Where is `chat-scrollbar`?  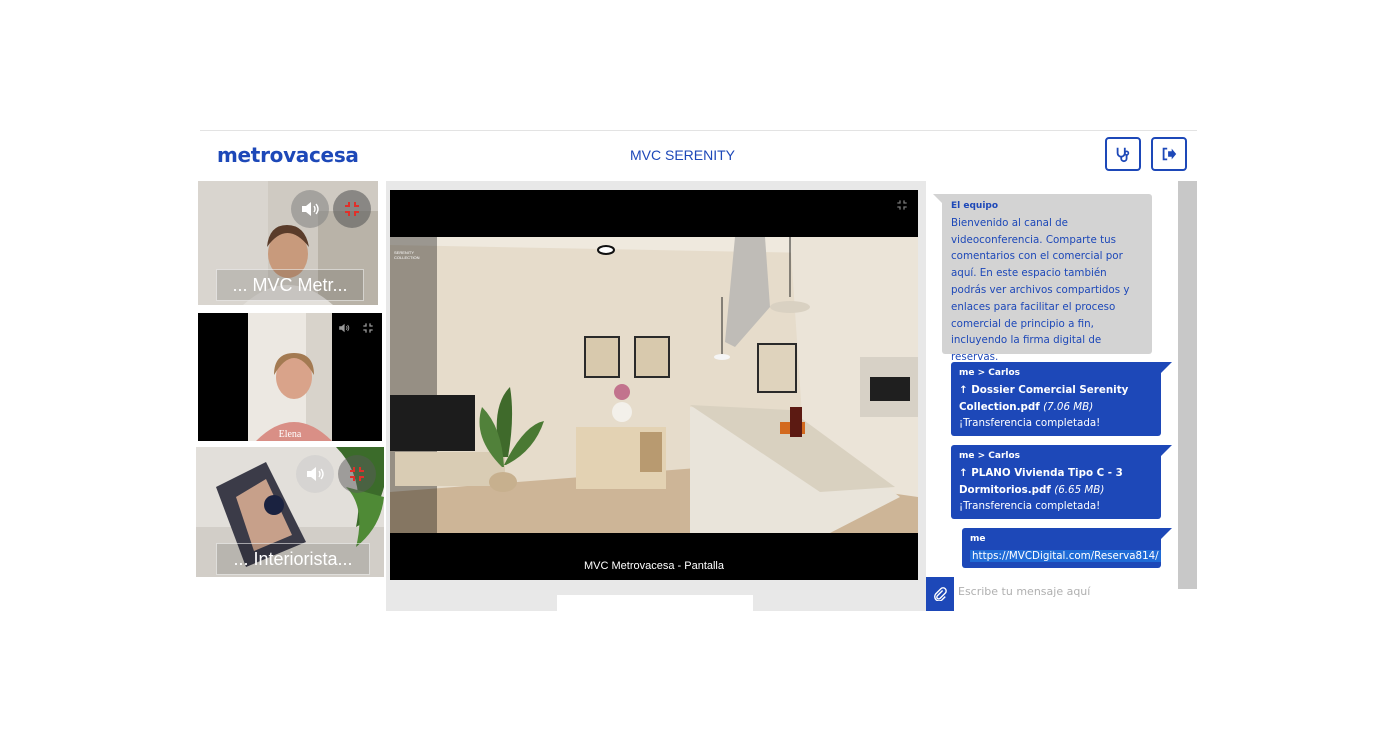
chat-scrollbar is located at coordinates (1187, 385).